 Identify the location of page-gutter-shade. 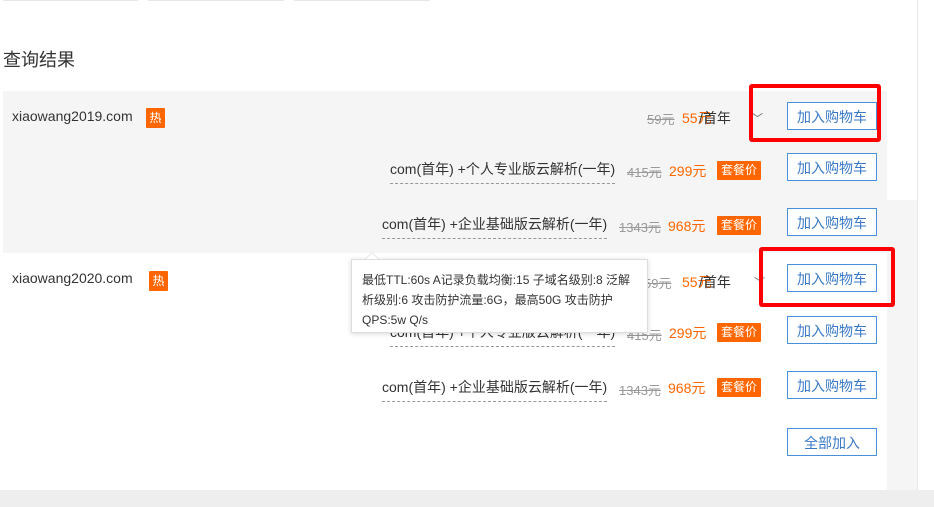
(902, 345).